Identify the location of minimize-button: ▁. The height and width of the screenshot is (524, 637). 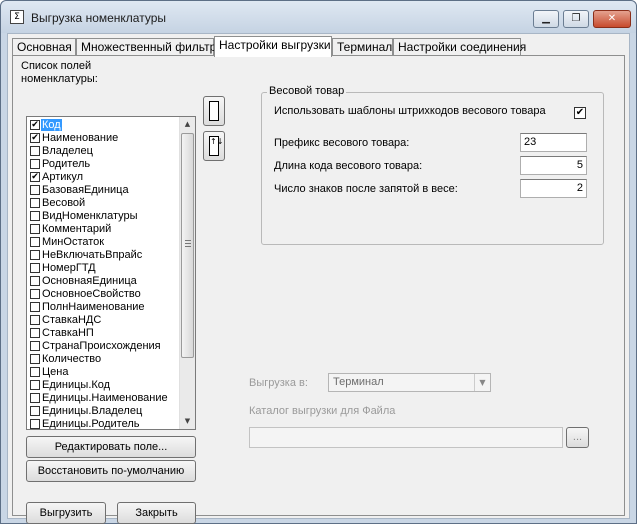
(546, 19).